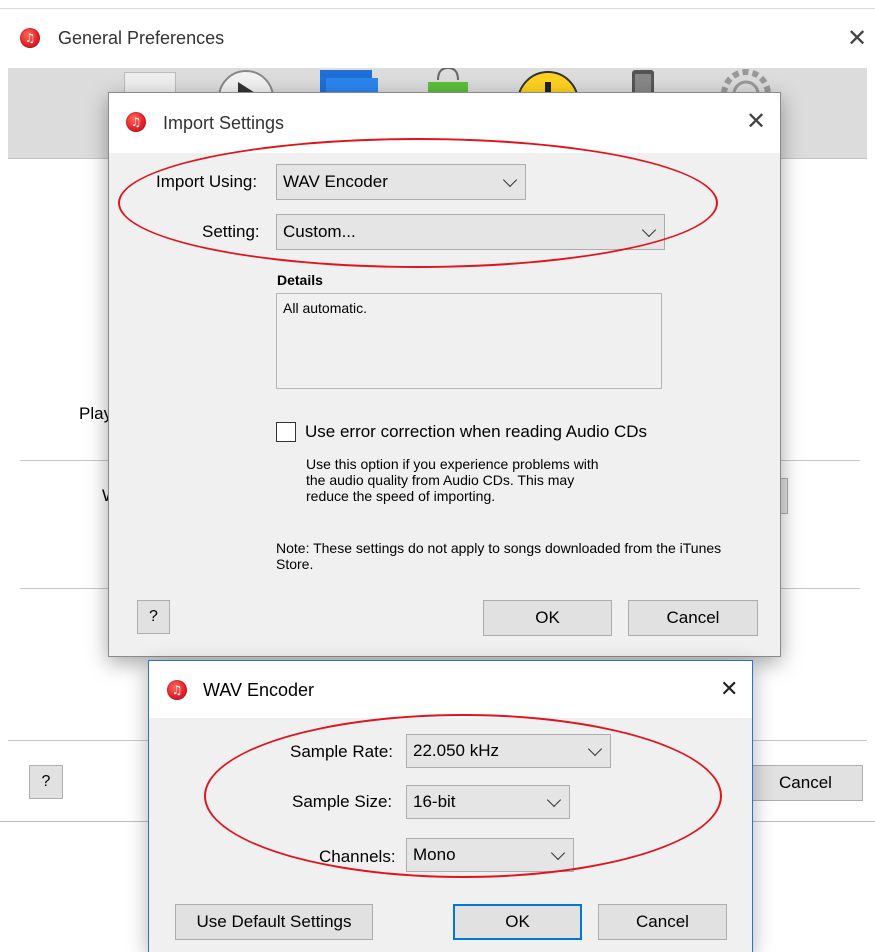  Describe the element at coordinates (437, 8) in the screenshot. I see `title-bar-top-border` at that location.